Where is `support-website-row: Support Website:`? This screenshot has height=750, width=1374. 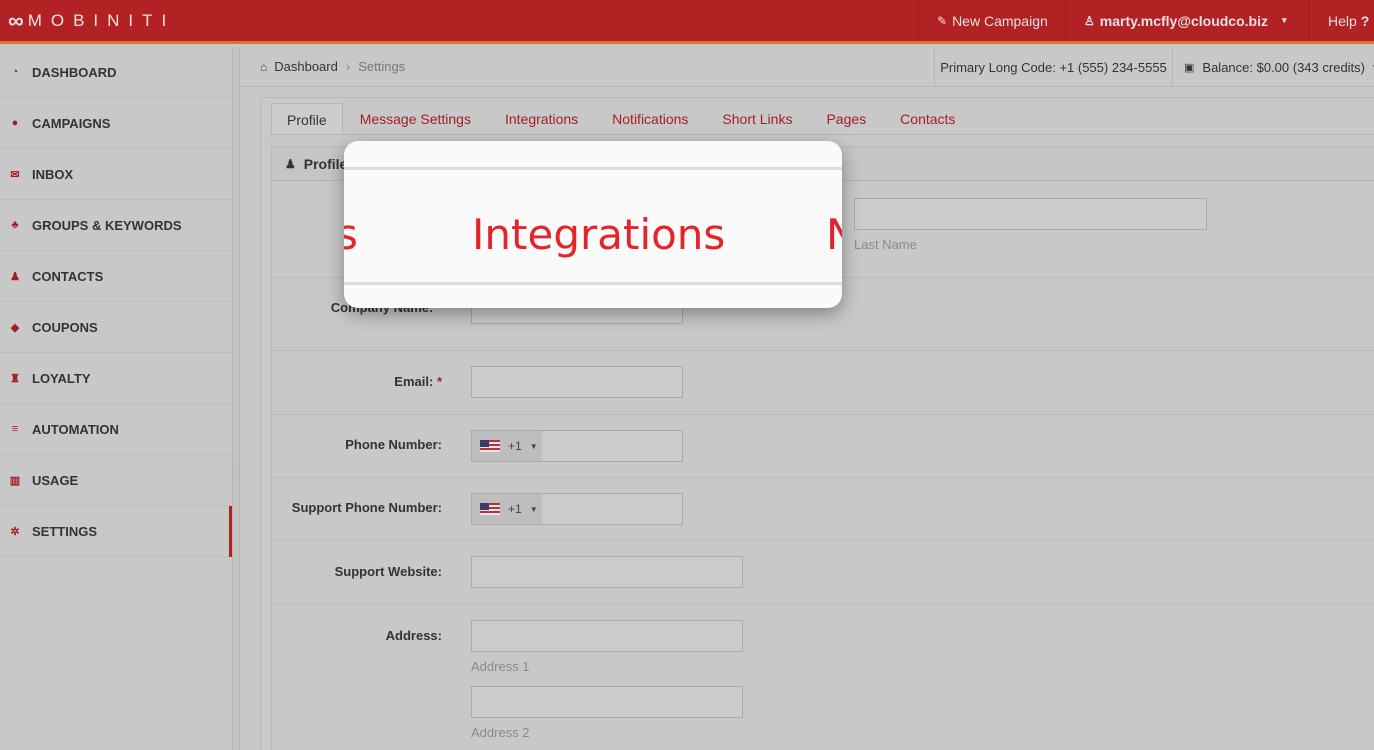 support-website-row: Support Website: is located at coordinates (823, 573).